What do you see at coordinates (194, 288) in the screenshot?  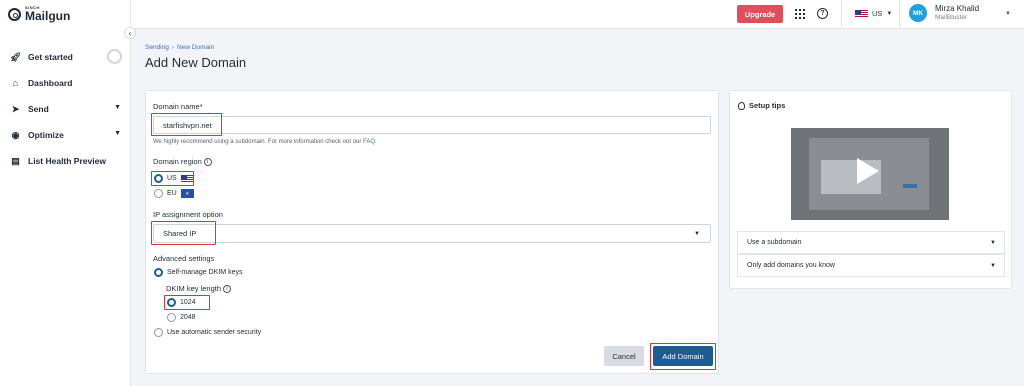 I see `dkim-key-length-text: DKIM key length` at bounding box center [194, 288].